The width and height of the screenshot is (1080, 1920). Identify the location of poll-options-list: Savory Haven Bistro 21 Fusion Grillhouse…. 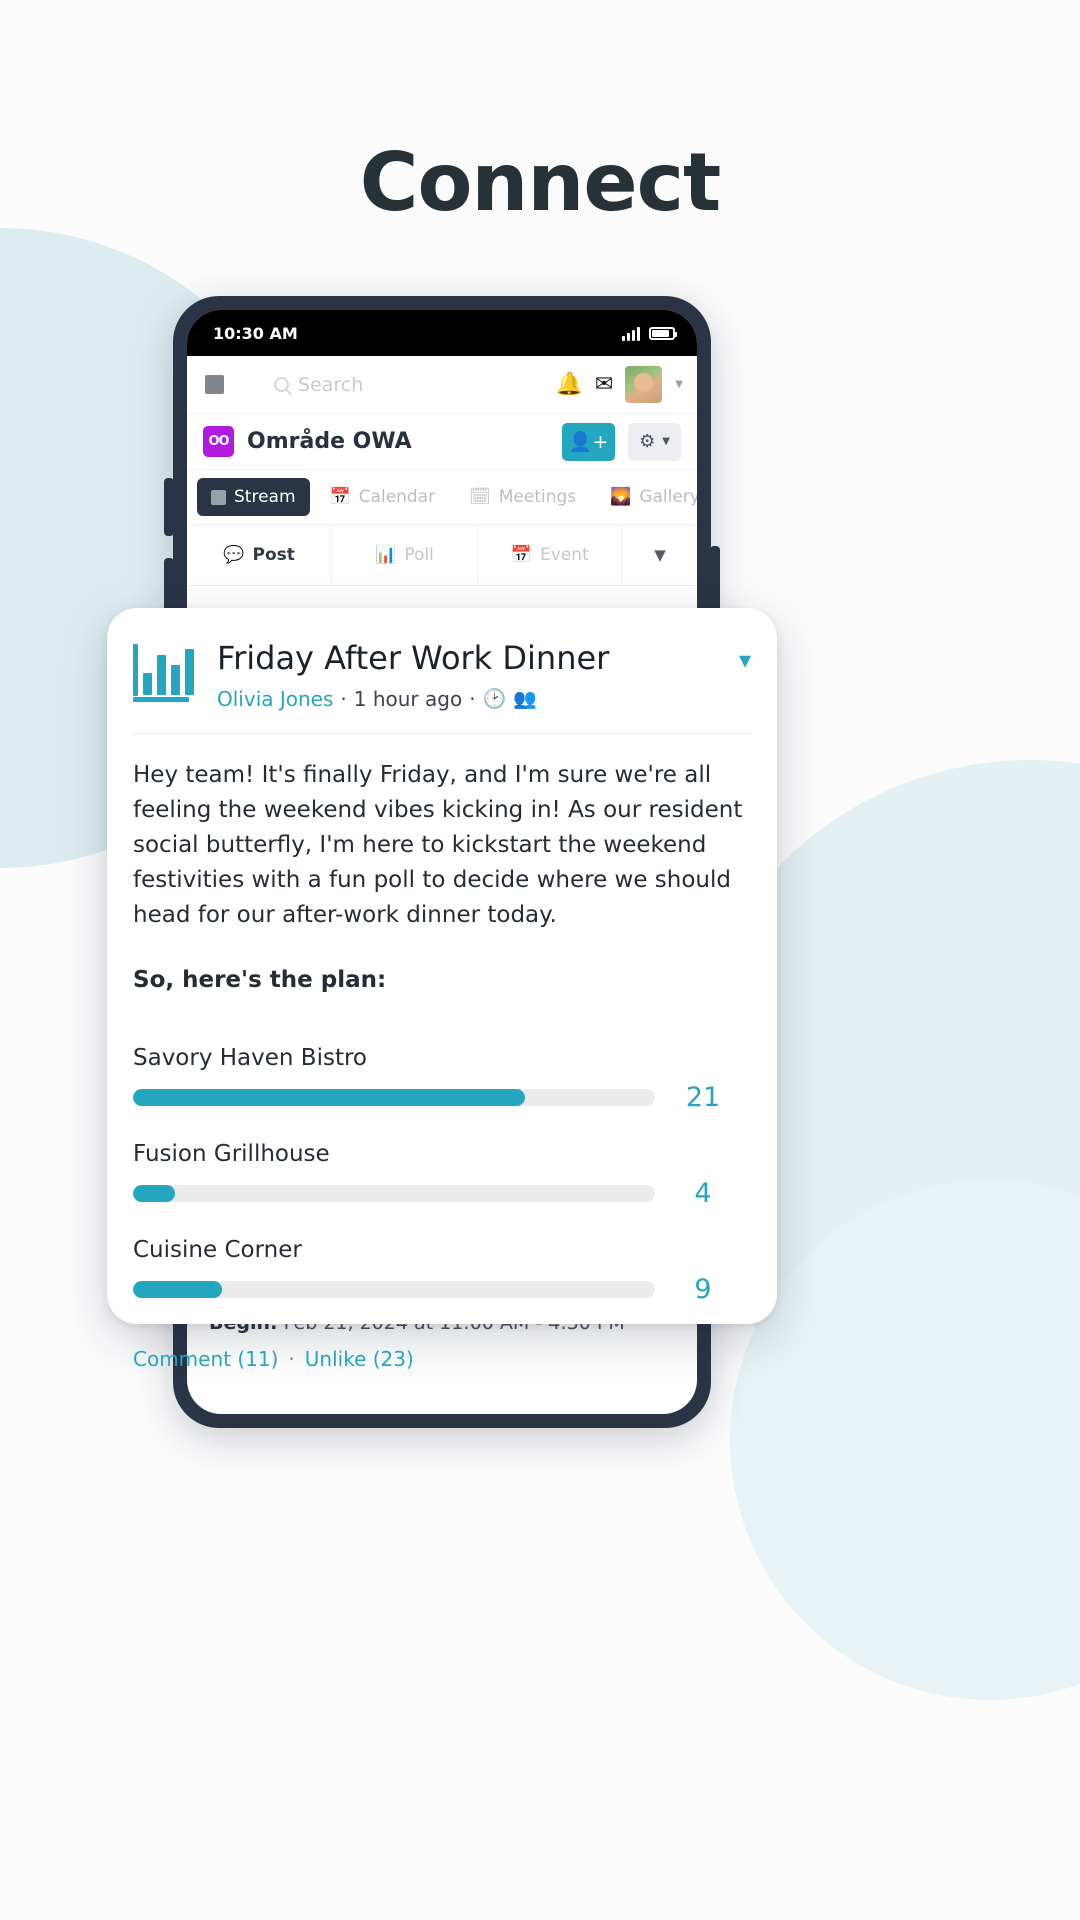
(442, 1175).